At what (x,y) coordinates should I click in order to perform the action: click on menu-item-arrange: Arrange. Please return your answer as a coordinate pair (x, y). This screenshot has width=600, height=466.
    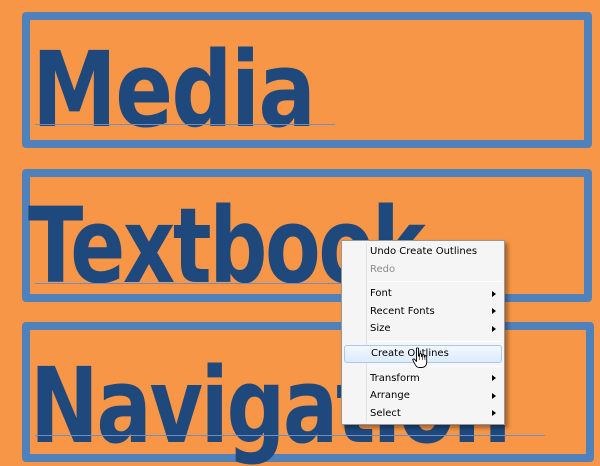
    Looking at the image, I should click on (423, 396).